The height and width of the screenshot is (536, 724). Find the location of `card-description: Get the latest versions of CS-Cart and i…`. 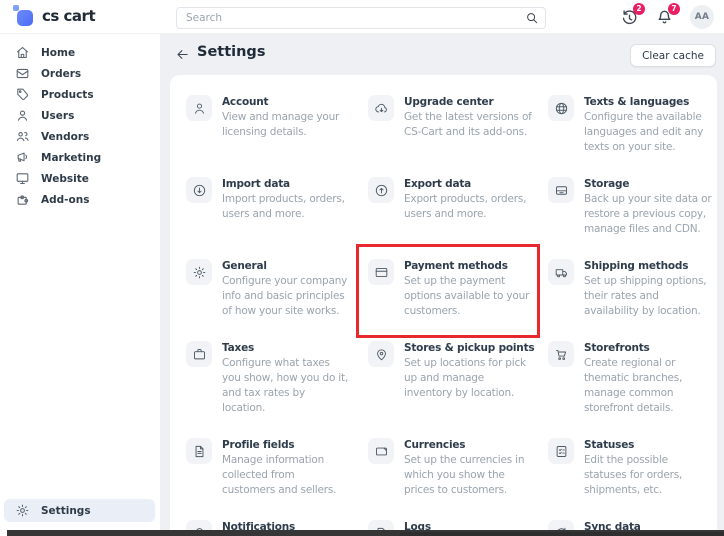

card-description: Get the latest versions of CS-Cart and i… is located at coordinates (468, 124).